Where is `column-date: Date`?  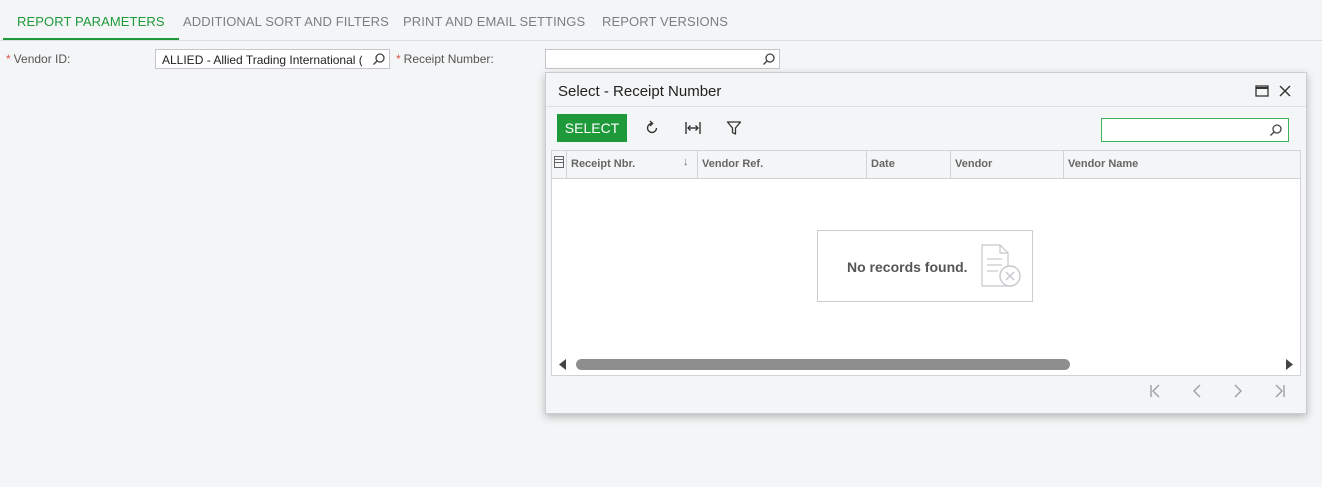 column-date: Date is located at coordinates (909, 164).